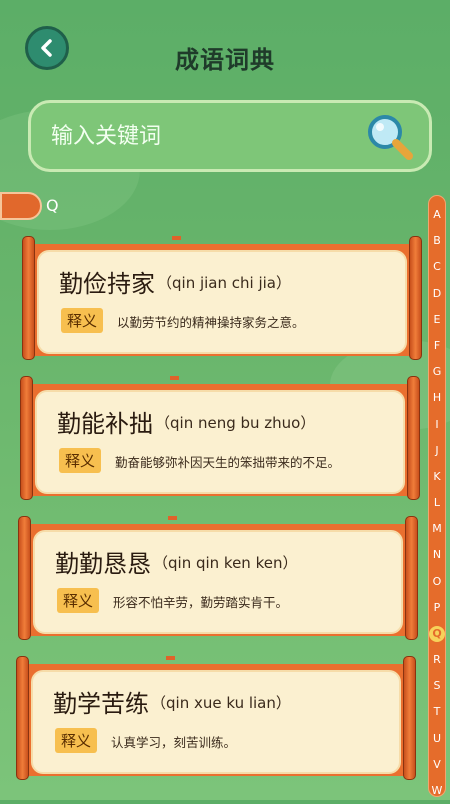  Describe the element at coordinates (101, 704) in the screenshot. I see `idiom-word: 勤学苦练` at that location.